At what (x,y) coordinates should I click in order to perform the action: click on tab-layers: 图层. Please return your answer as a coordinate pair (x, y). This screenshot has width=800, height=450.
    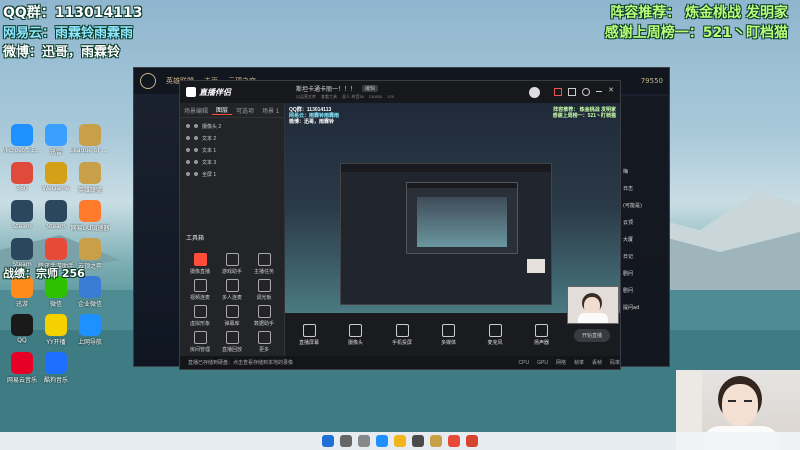
    Looking at the image, I should click on (222, 110).